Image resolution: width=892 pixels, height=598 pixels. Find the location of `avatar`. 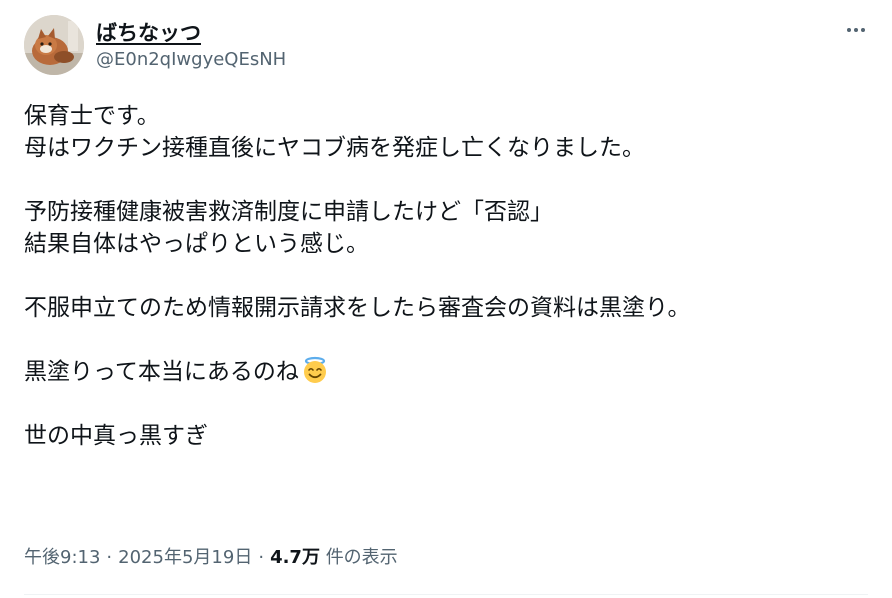

avatar is located at coordinates (54, 45).